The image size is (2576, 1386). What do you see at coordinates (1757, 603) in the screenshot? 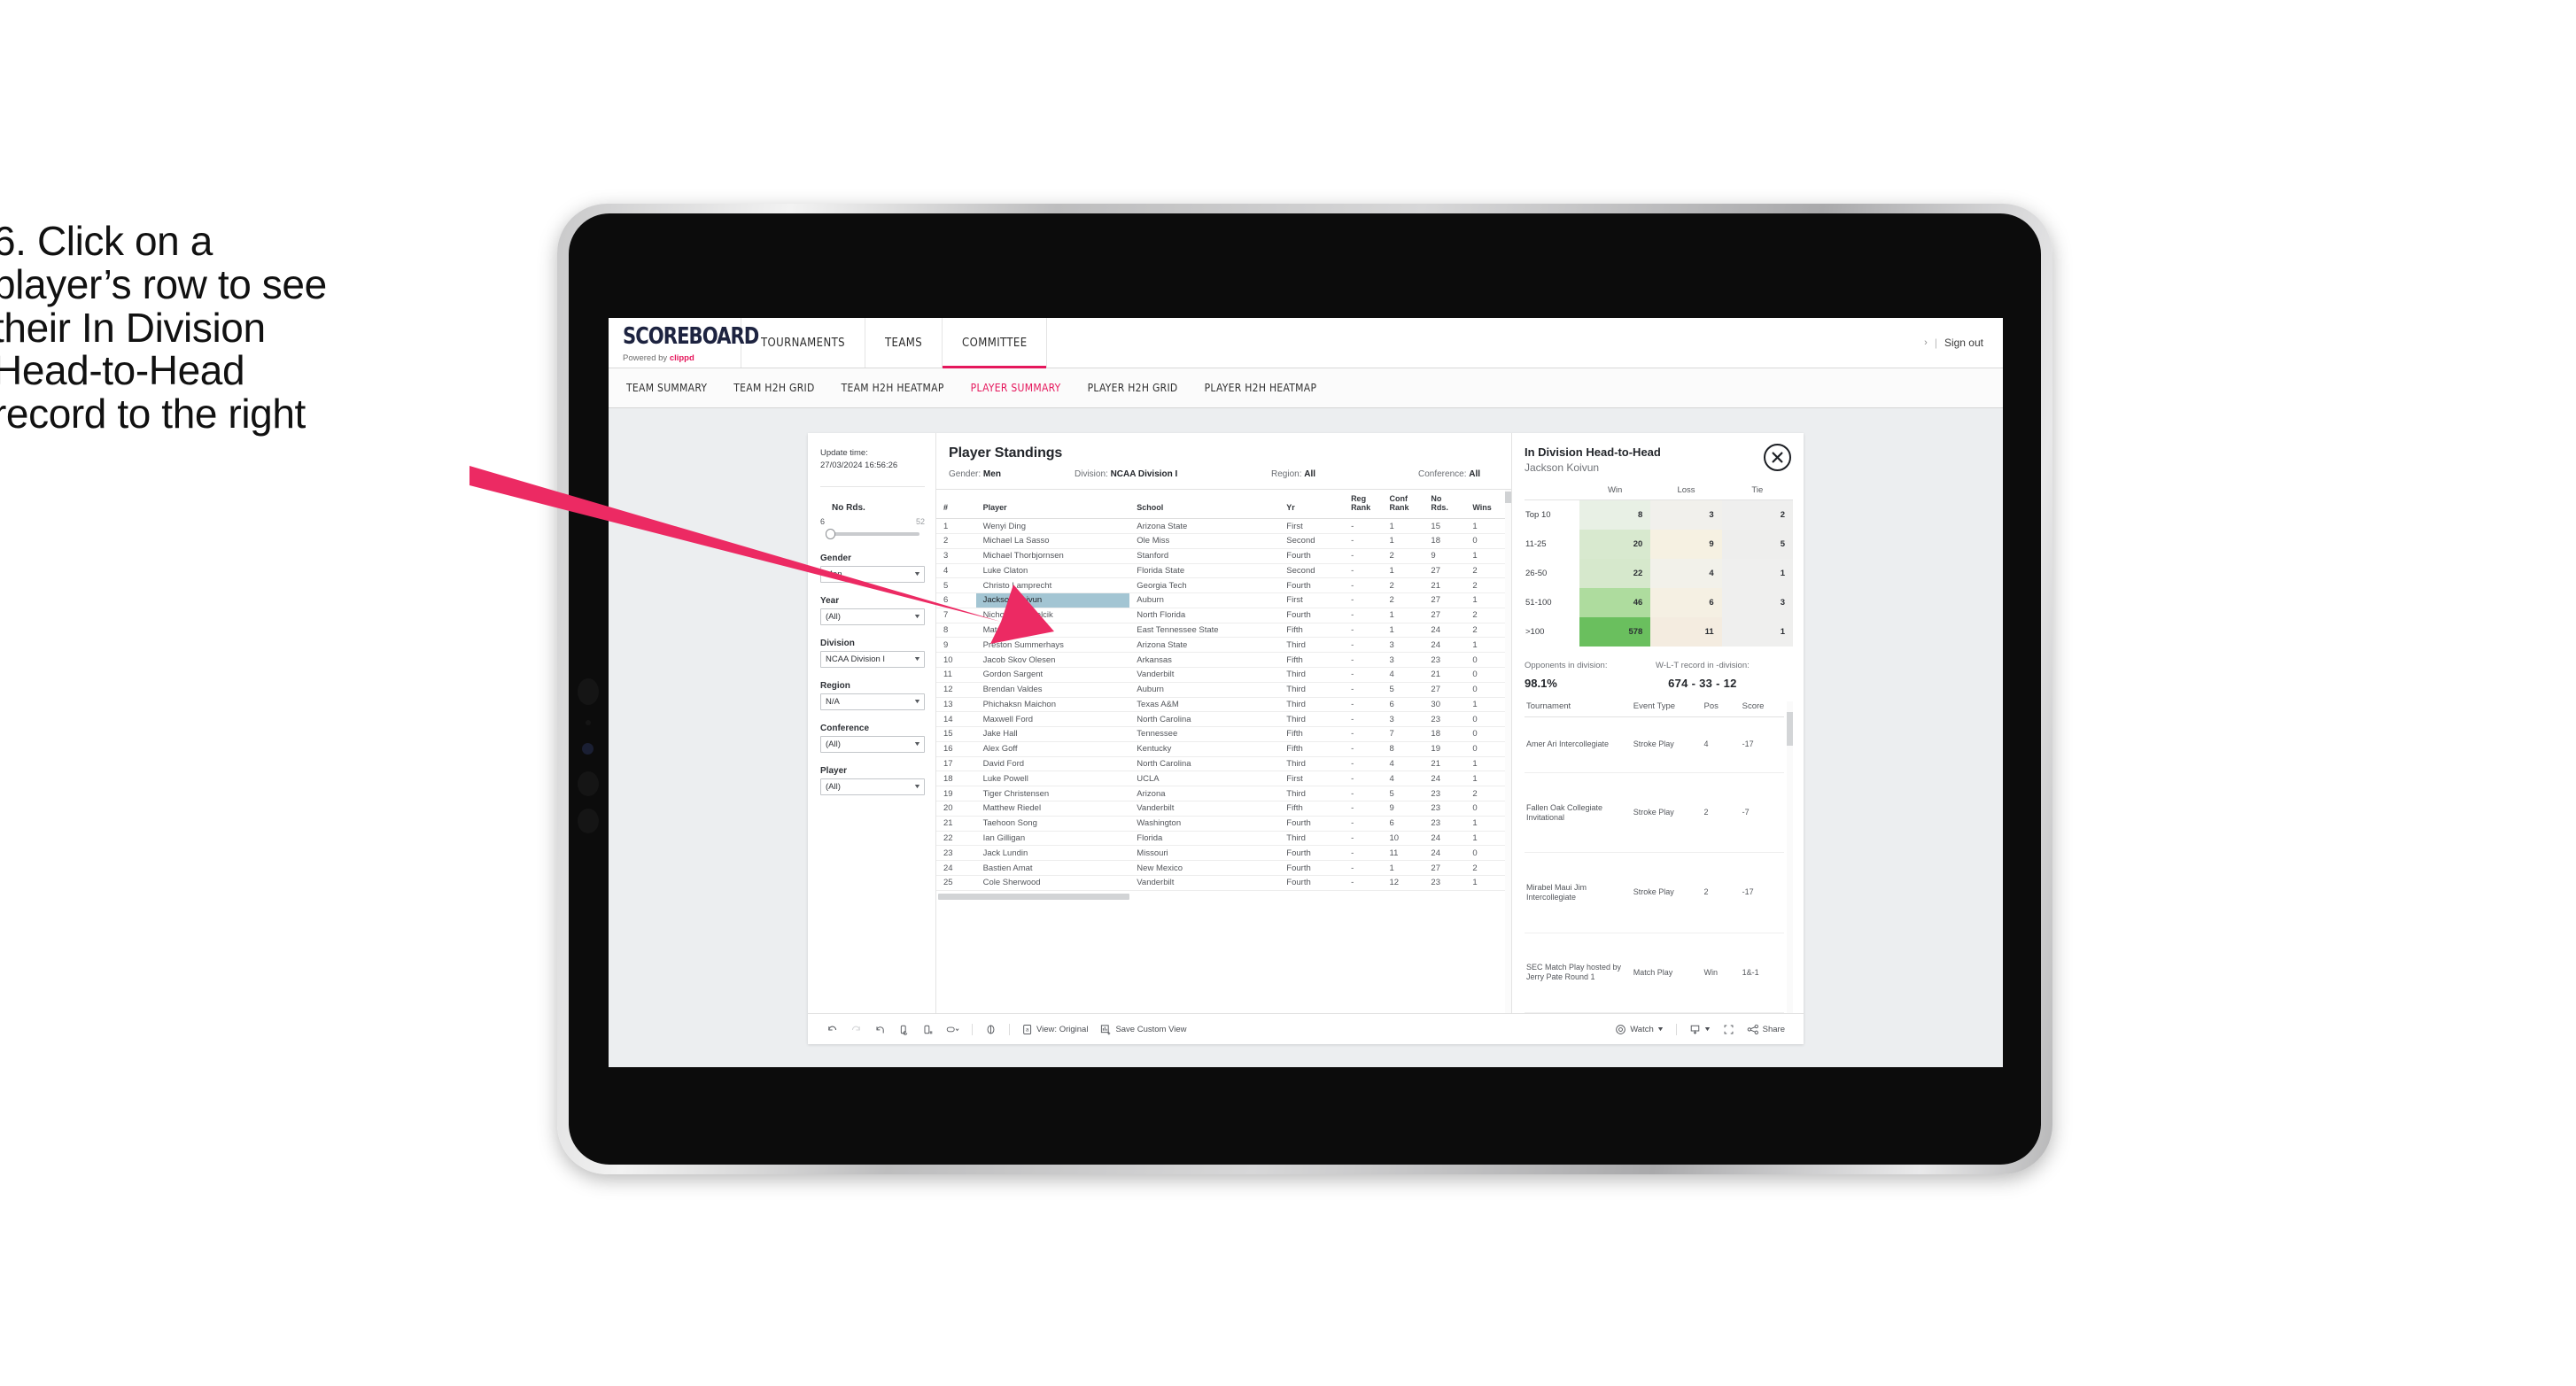
I see `h2h-cell-tie: 3` at bounding box center [1757, 603].